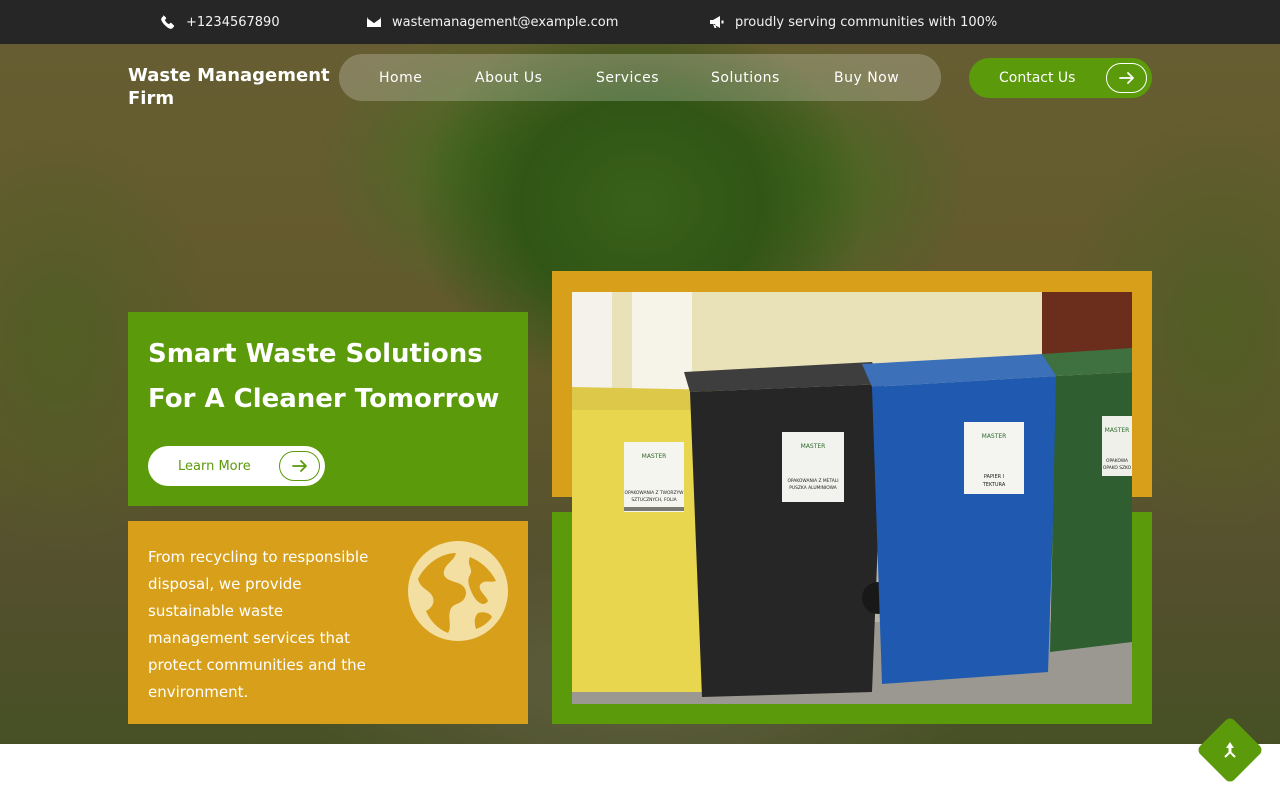 The image size is (1280, 800). What do you see at coordinates (812, 481) in the screenshot?
I see `svg-text: OPAKOWANIA Z METALI` at bounding box center [812, 481].